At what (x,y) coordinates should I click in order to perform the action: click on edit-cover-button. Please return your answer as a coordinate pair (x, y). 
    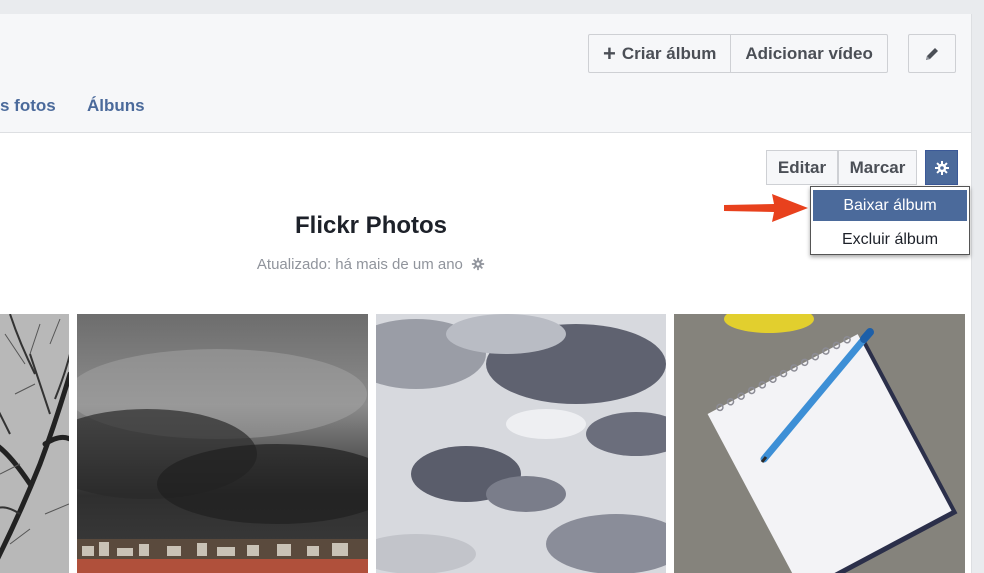
    Looking at the image, I should click on (932, 53).